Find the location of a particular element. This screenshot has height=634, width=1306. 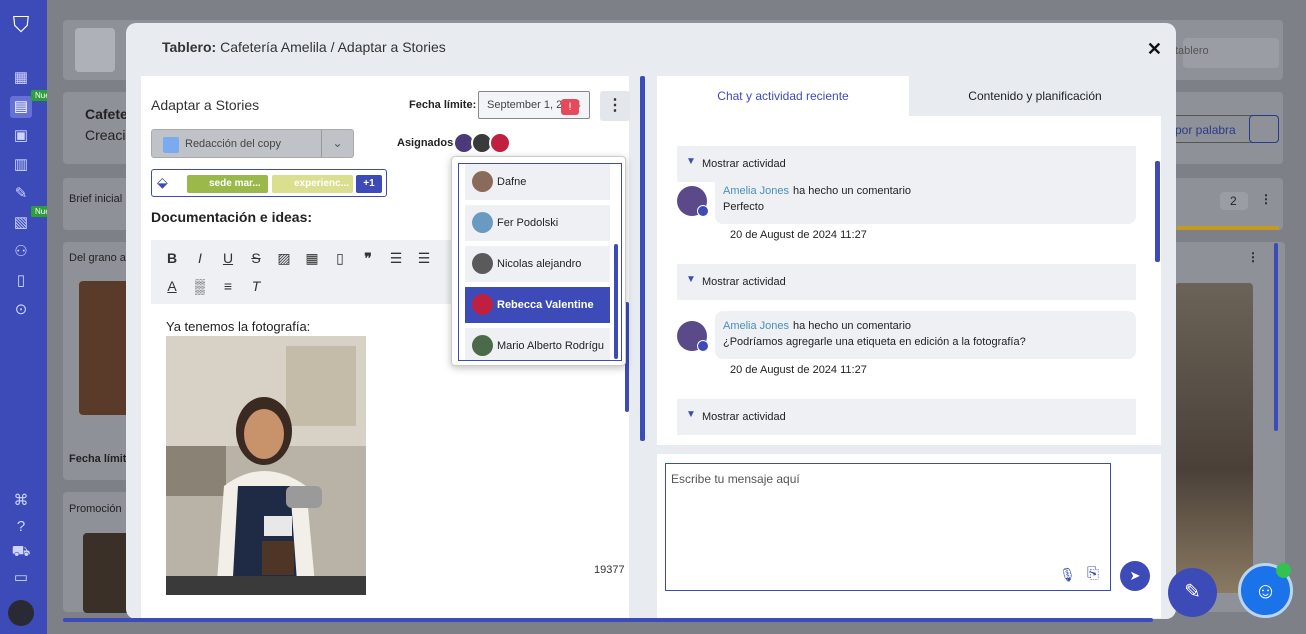

assignee-option-selected: Rebecca Valentine is located at coordinates (537, 305).